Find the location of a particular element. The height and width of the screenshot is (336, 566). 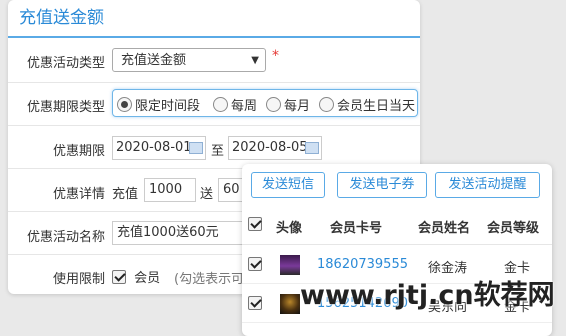

required-mark: * is located at coordinates (275, 56).